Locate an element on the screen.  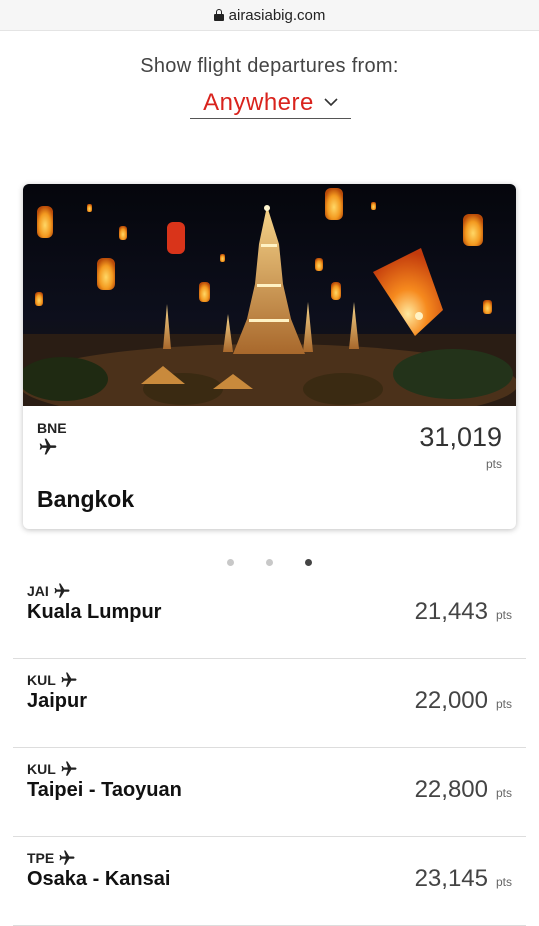
featured-points-label: pts is located at coordinates (493, 464).